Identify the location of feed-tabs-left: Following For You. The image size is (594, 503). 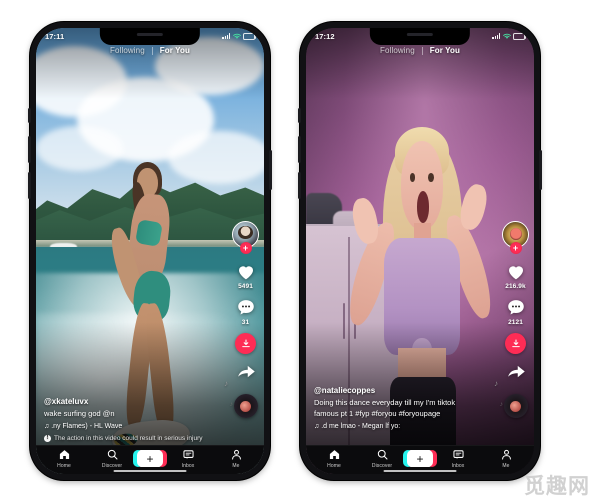
(150, 50).